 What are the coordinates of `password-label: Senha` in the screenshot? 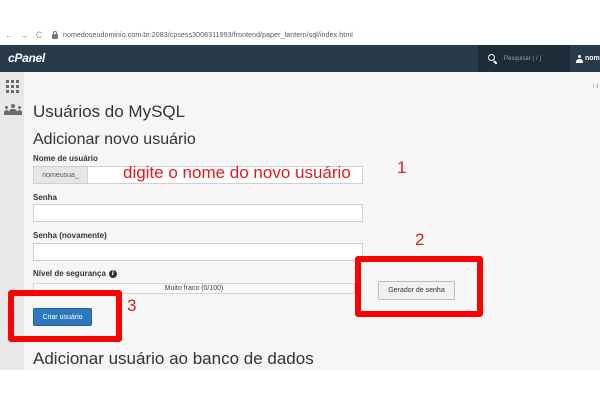 It's located at (45, 197).